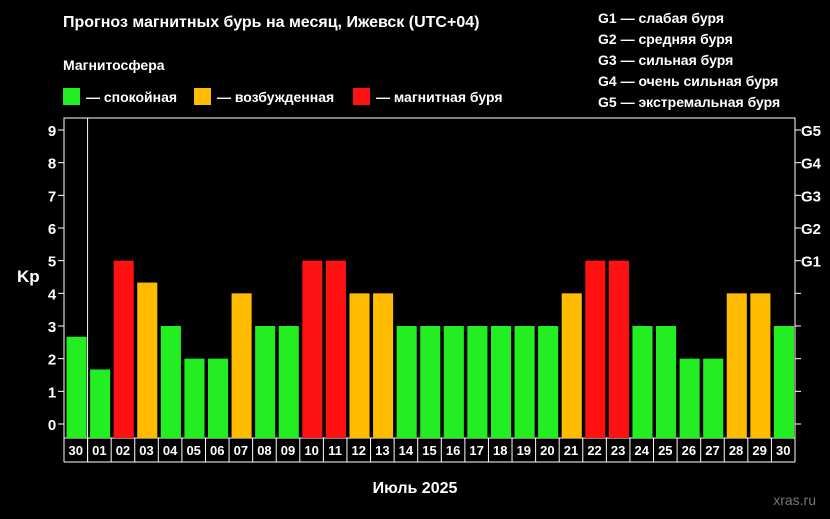  What do you see at coordinates (52, 327) in the screenshot?
I see `y-tick-label: 3` at bounding box center [52, 327].